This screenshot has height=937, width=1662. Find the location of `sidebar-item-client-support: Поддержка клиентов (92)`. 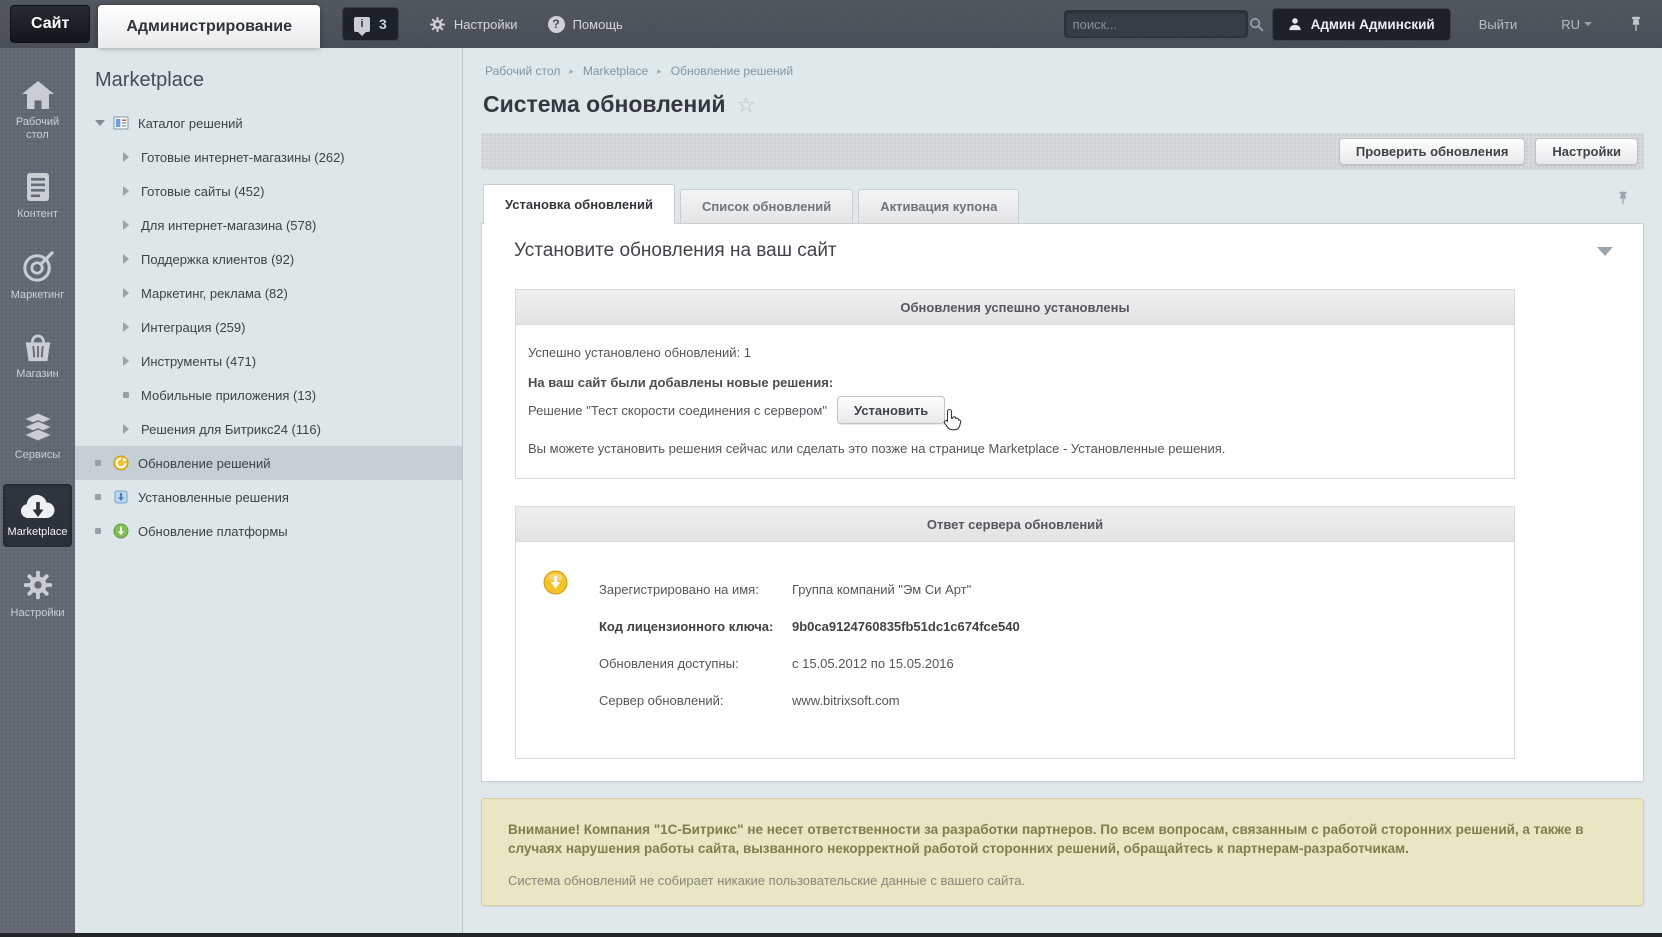

sidebar-item-client-support: Поддержка клиентов (92) is located at coordinates (268, 259).